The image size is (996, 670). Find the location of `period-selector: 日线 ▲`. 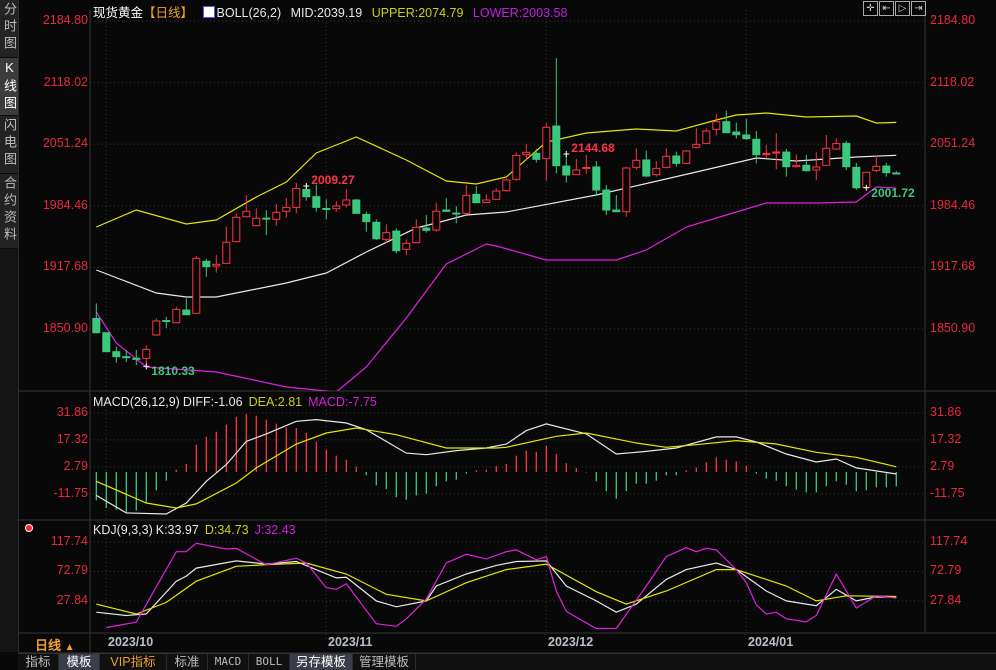

period-selector: 日线 ▲ is located at coordinates (55, 644).